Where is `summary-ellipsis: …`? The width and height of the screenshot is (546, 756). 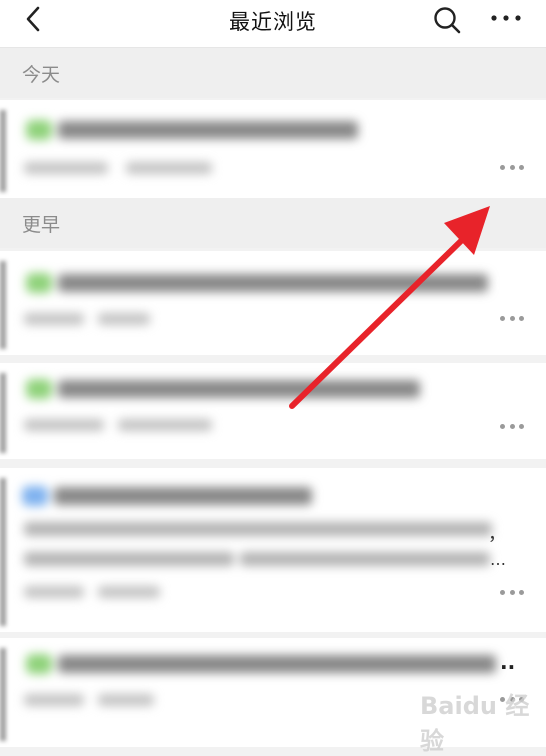 summary-ellipsis: … is located at coordinates (498, 559).